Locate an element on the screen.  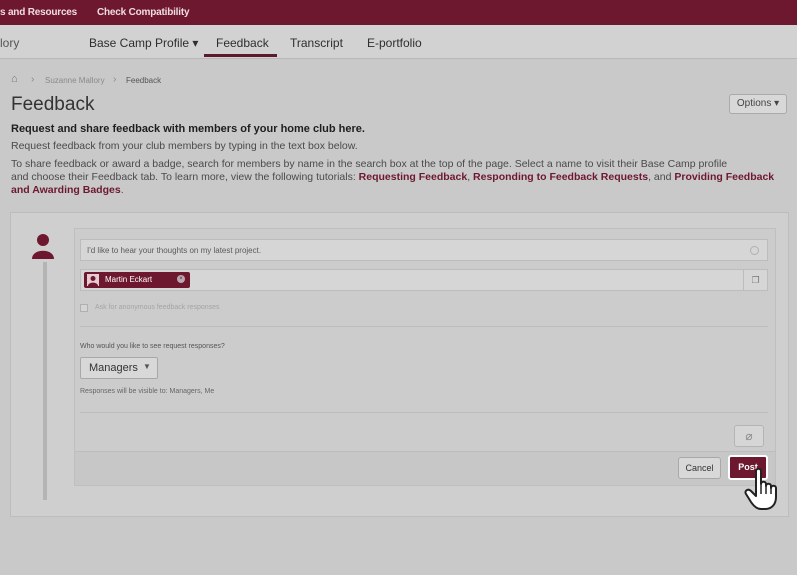
person-icon is located at coordinates (93, 280).